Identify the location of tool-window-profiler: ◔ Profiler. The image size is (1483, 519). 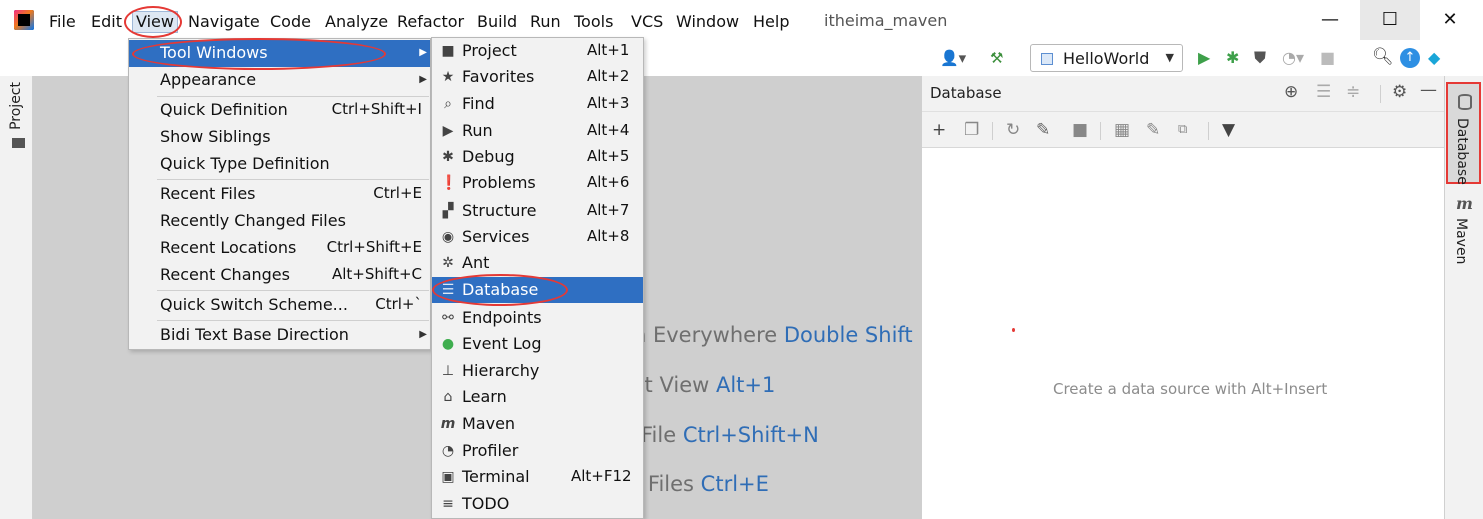
(537, 451).